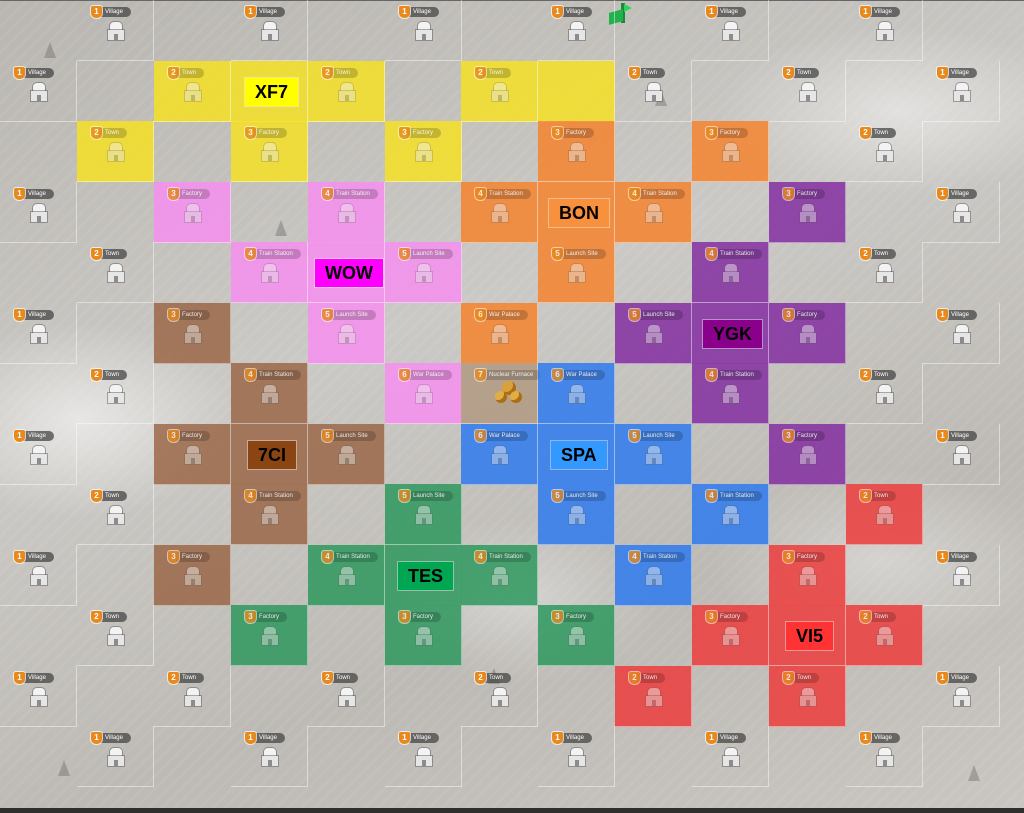 Image resolution: width=1024 pixels, height=813 pixels. What do you see at coordinates (349, 273) in the screenshot?
I see `alliance-tag: WOW` at bounding box center [349, 273].